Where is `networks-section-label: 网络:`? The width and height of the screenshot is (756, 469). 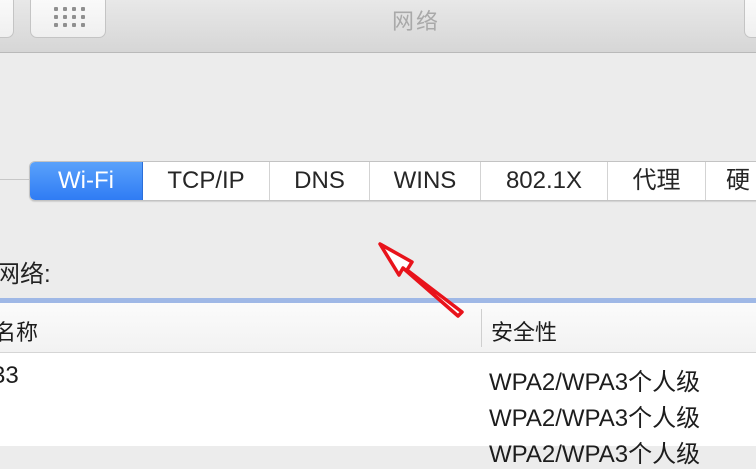 networks-section-label: 网络: is located at coordinates (25, 274).